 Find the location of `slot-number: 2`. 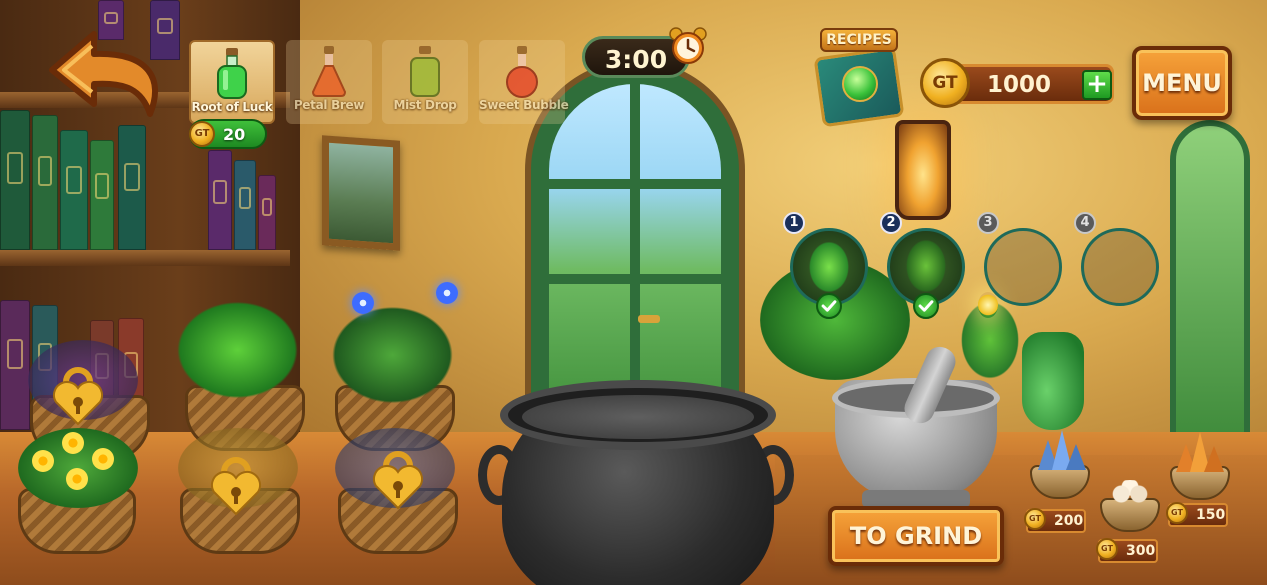

slot-number: 2 is located at coordinates (891, 223).